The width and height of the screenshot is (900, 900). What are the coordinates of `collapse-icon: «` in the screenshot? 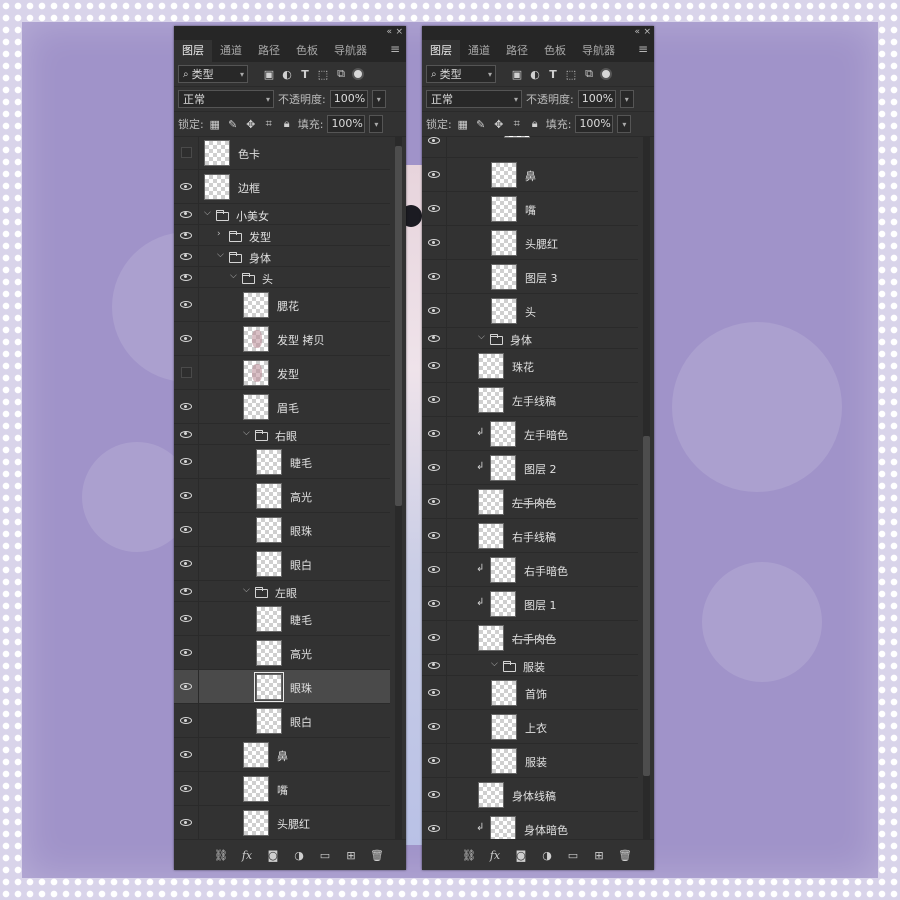 It's located at (637, 32).